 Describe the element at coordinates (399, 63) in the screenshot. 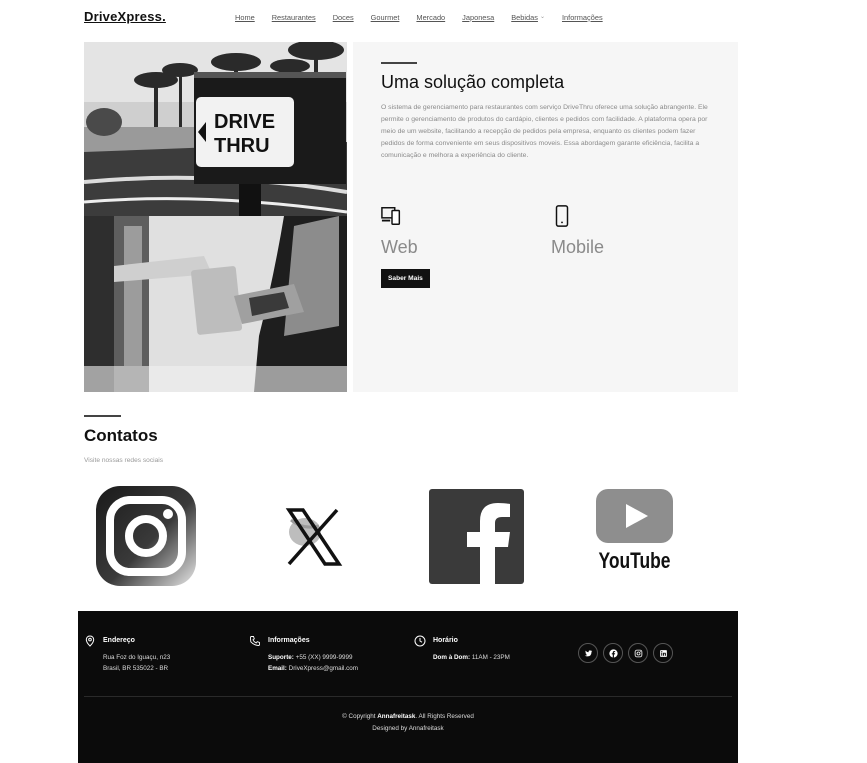

I see `title-accent-line` at that location.